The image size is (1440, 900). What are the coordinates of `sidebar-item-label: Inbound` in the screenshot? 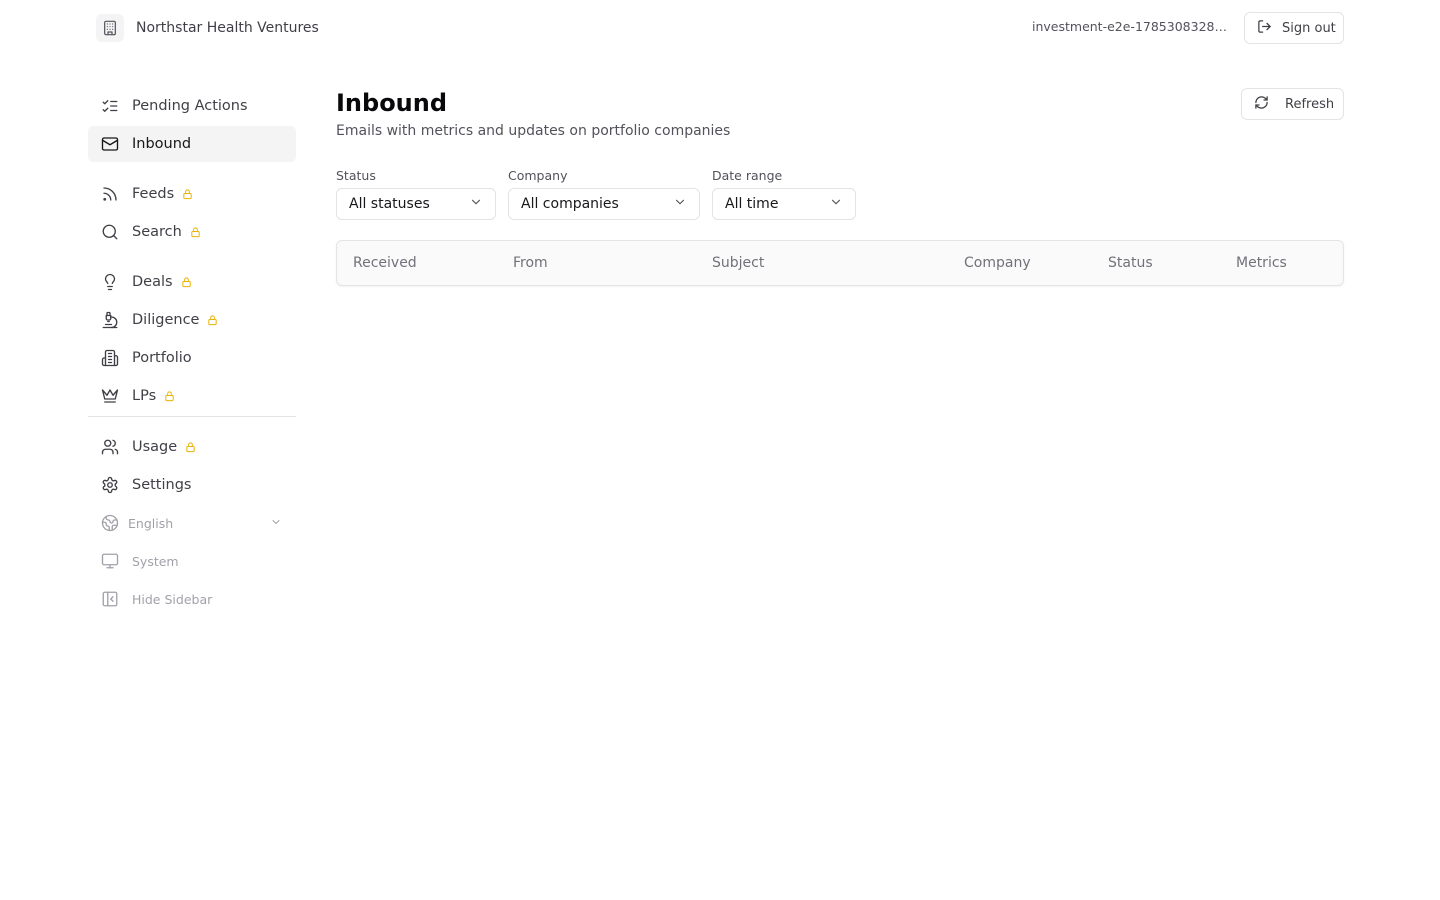 It's located at (162, 144).